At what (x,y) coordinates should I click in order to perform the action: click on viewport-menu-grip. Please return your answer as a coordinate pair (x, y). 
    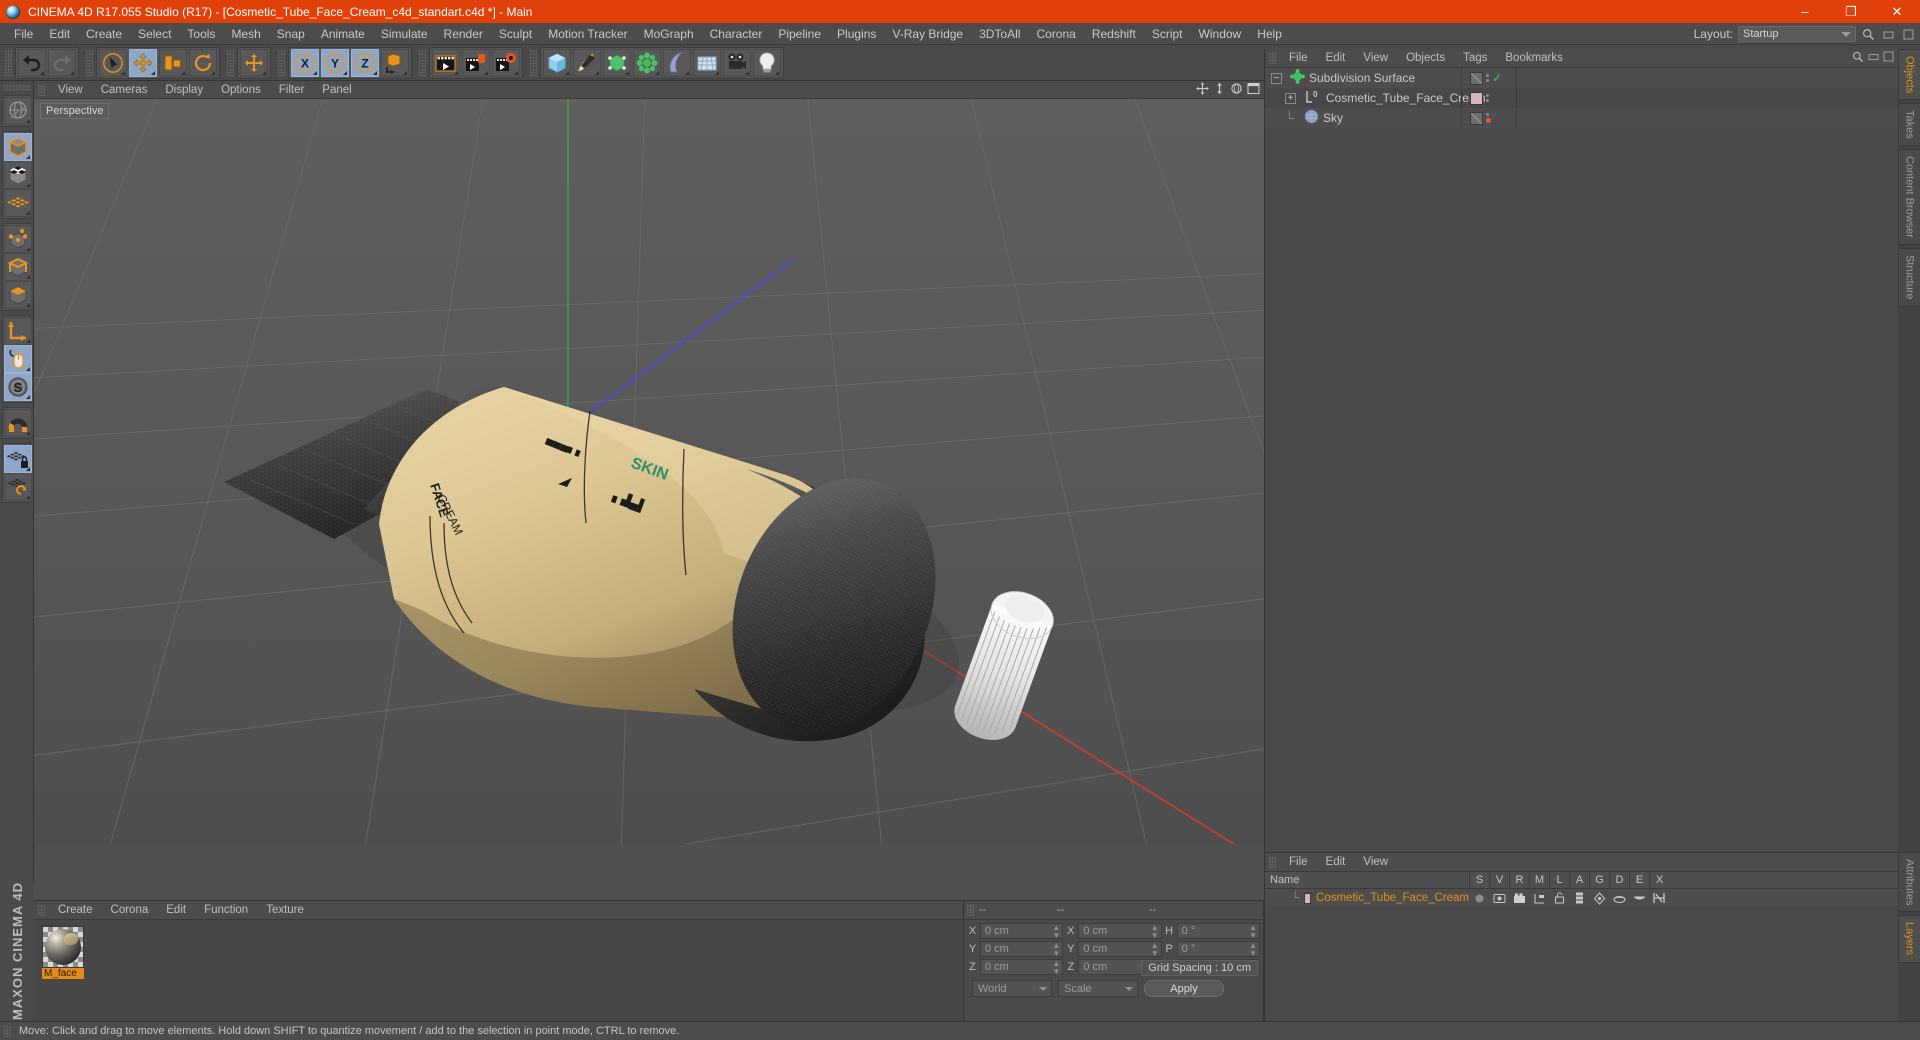
    Looking at the image, I should click on (41, 89).